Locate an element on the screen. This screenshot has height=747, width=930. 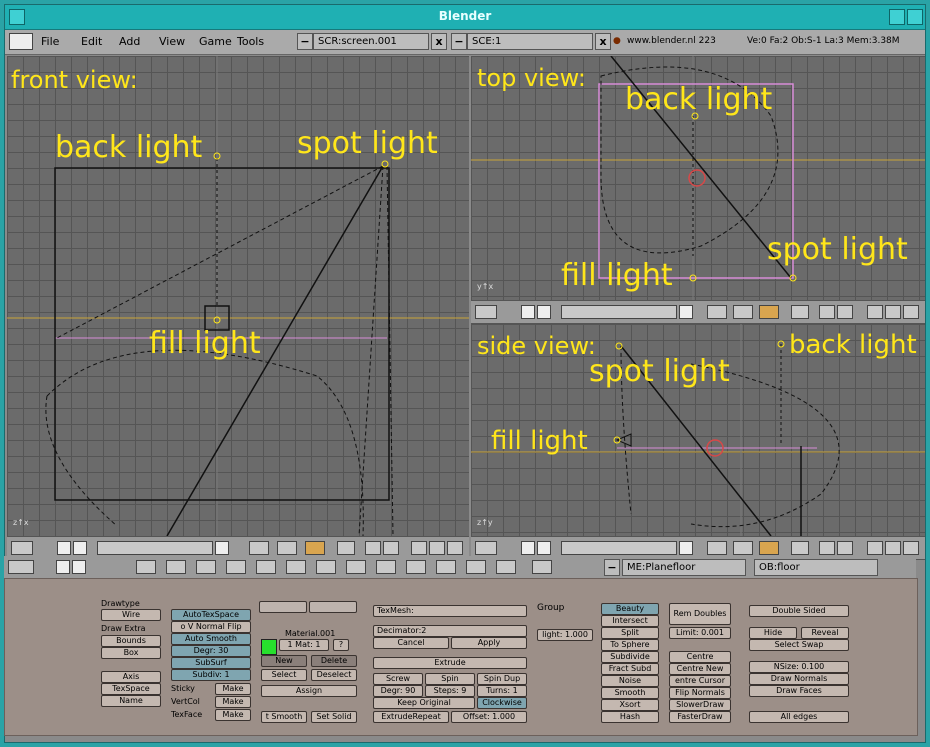
reveal-button: Reveal is located at coordinates (825, 633).